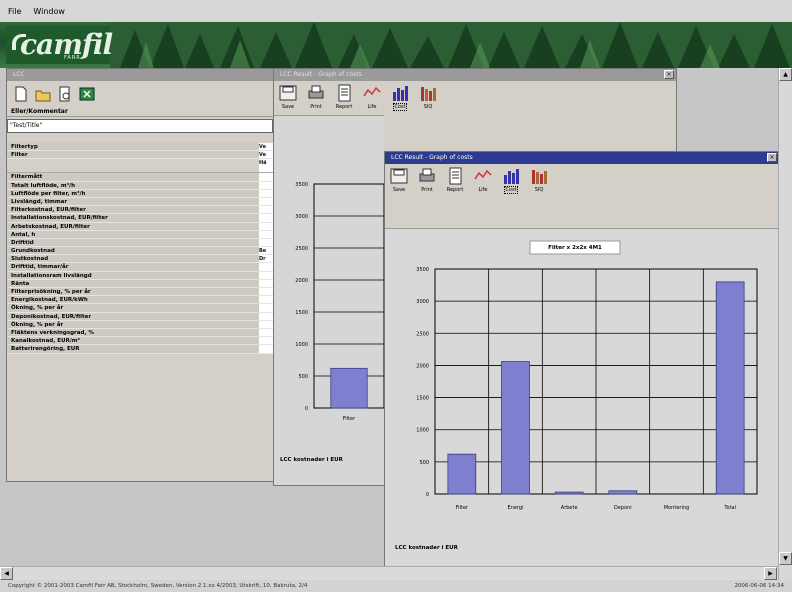 The image size is (792, 592). I want to click on scroll-left-icon: ◀, so click(6, 573).